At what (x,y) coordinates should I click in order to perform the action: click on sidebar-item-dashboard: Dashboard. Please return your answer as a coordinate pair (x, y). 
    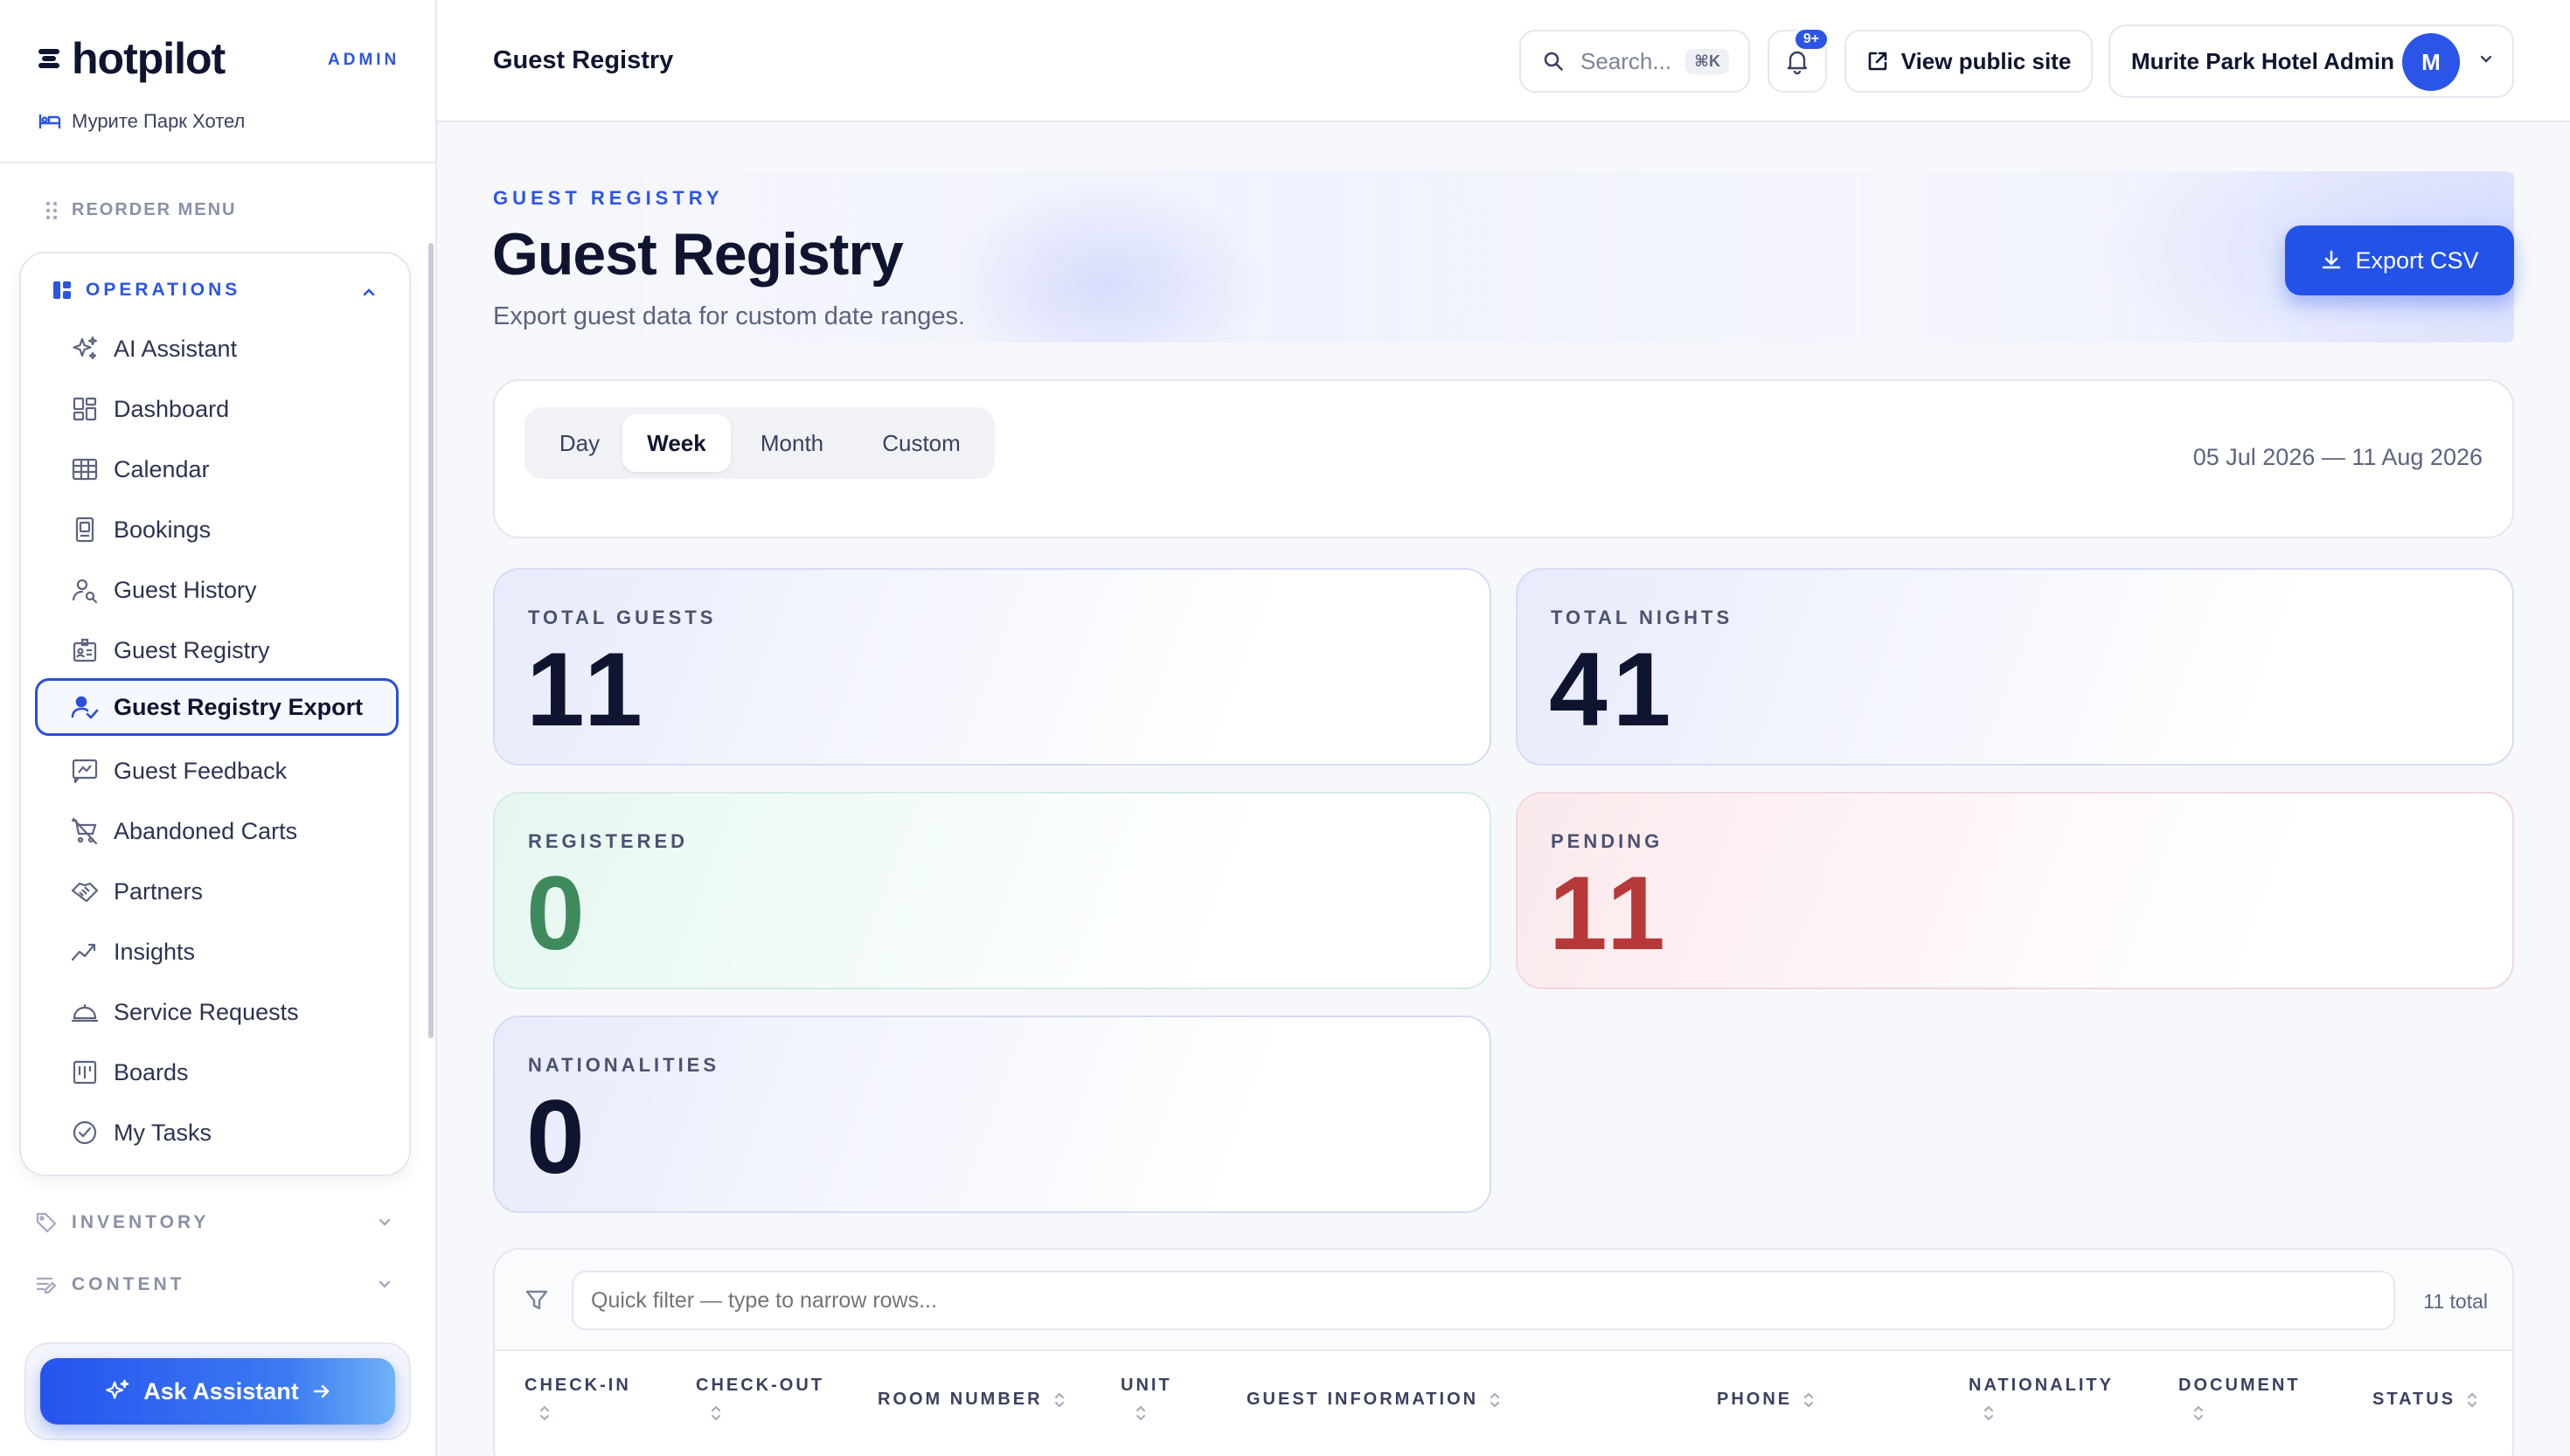
    Looking at the image, I should click on (217, 409).